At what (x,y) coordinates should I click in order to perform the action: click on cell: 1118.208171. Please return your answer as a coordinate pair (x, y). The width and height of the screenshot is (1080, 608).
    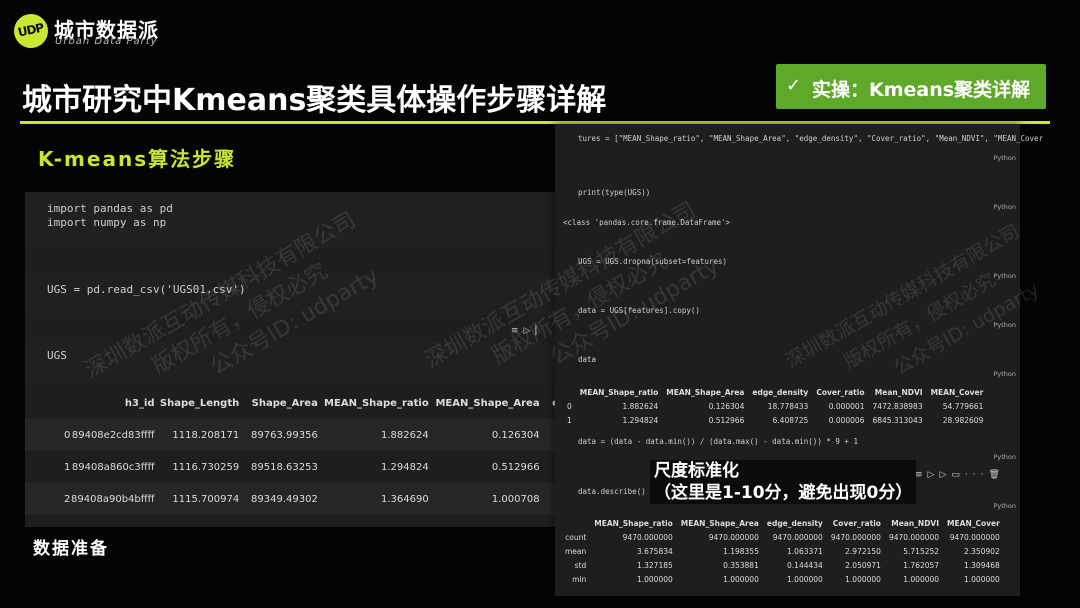
    Looking at the image, I should click on (206, 435).